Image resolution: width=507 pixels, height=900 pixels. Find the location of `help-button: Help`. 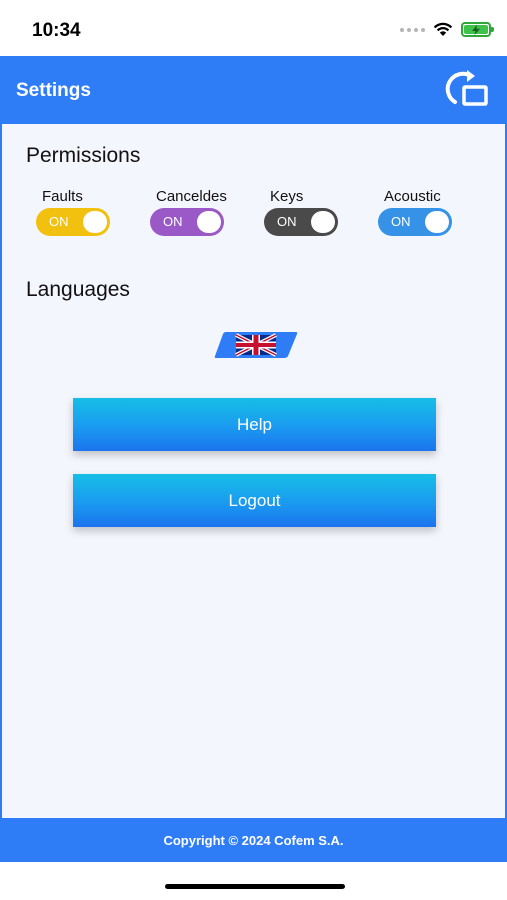

help-button: Help is located at coordinates (254, 424).